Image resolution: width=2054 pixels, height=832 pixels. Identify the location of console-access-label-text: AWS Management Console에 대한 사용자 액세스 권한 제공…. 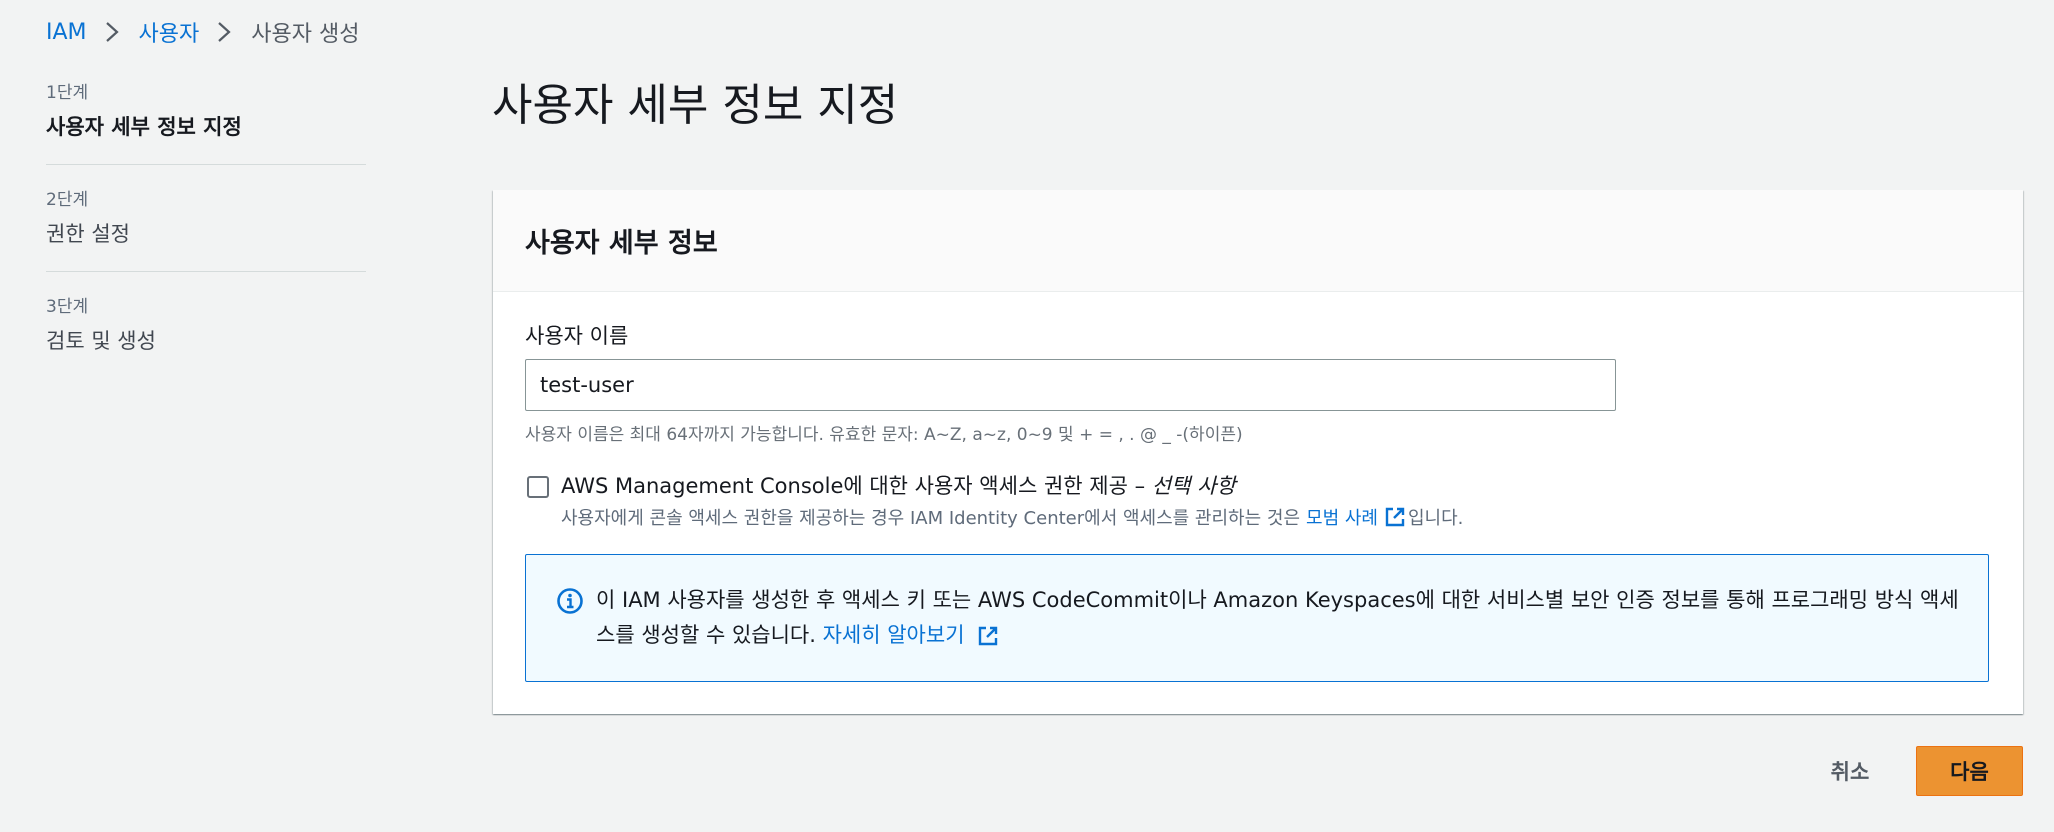
(853, 486).